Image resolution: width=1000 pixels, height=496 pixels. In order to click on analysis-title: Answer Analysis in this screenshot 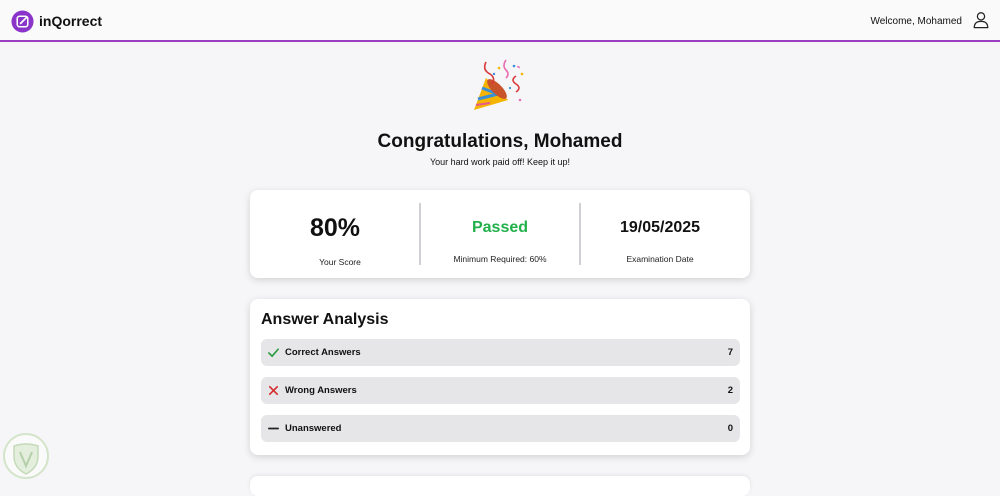, I will do `click(325, 319)`.